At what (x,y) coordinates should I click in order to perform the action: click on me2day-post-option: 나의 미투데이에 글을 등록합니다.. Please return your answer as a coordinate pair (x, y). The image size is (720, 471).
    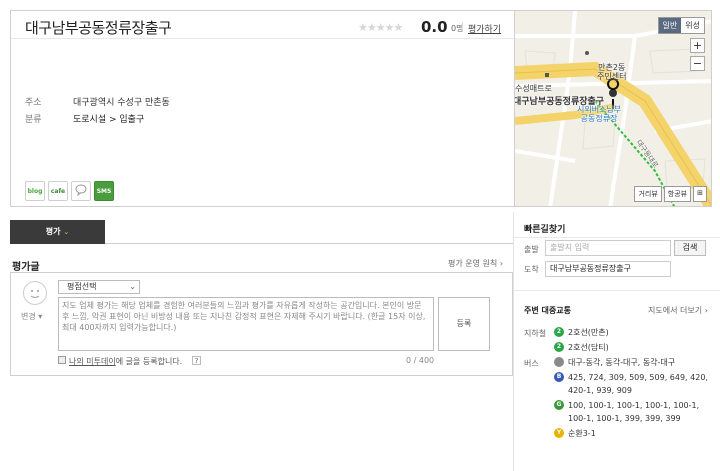
    Looking at the image, I should click on (125, 361).